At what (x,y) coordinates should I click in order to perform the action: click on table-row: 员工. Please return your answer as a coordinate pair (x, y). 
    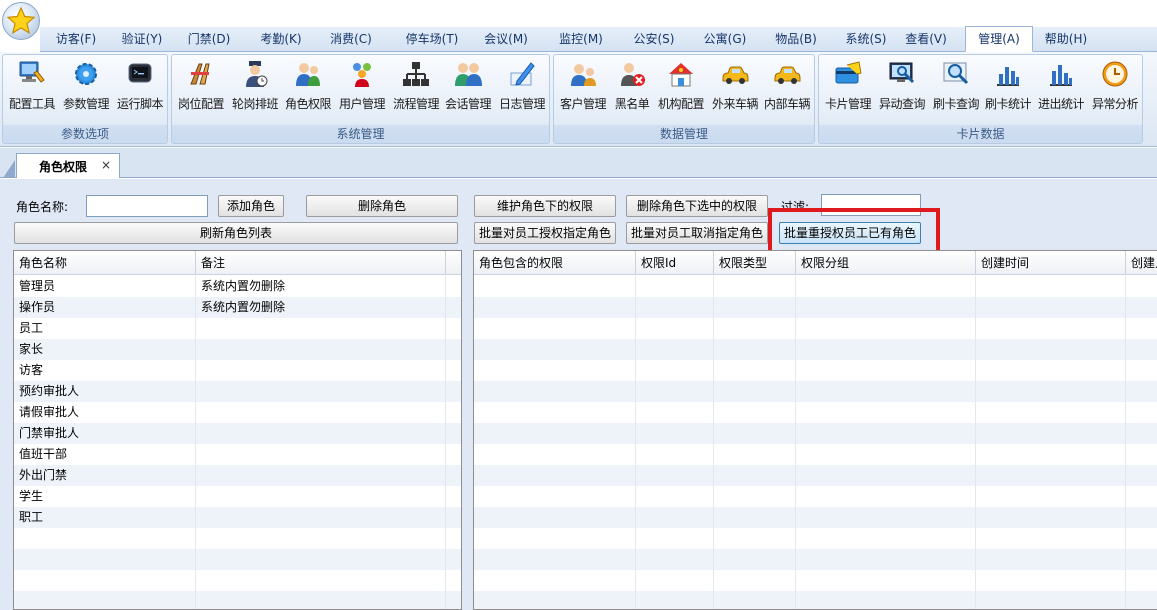
    Looking at the image, I should click on (237, 328).